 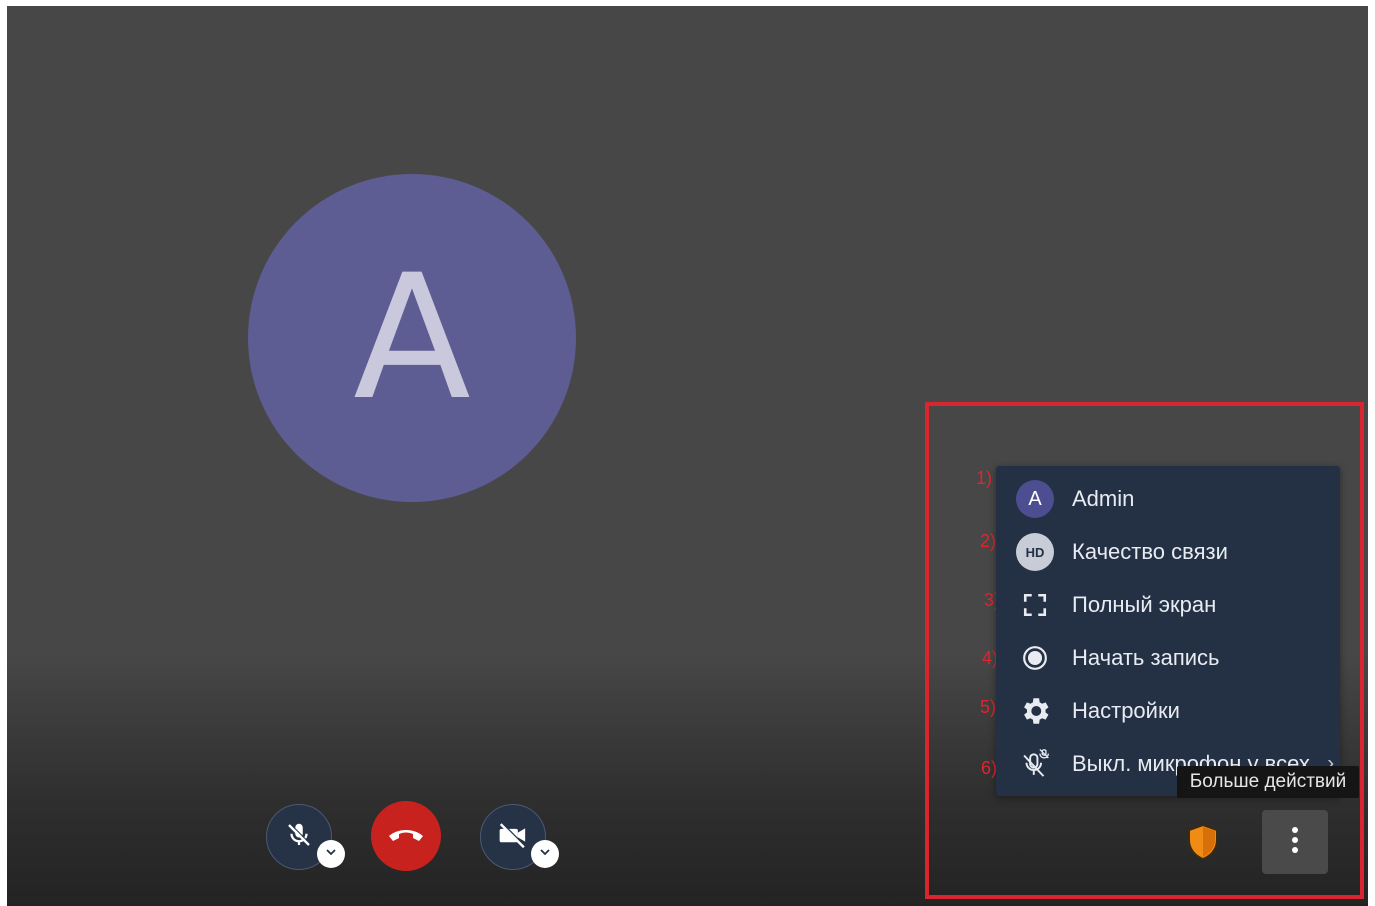 I want to click on camera-options-button, so click(x=545, y=854).